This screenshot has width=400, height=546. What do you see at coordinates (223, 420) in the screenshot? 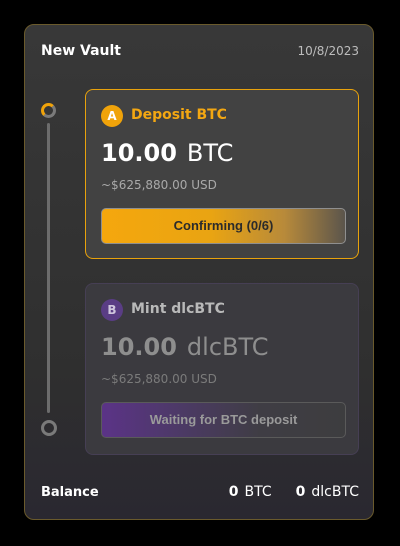
I see `waiting-status-button: Waiting for BTC deposit` at bounding box center [223, 420].